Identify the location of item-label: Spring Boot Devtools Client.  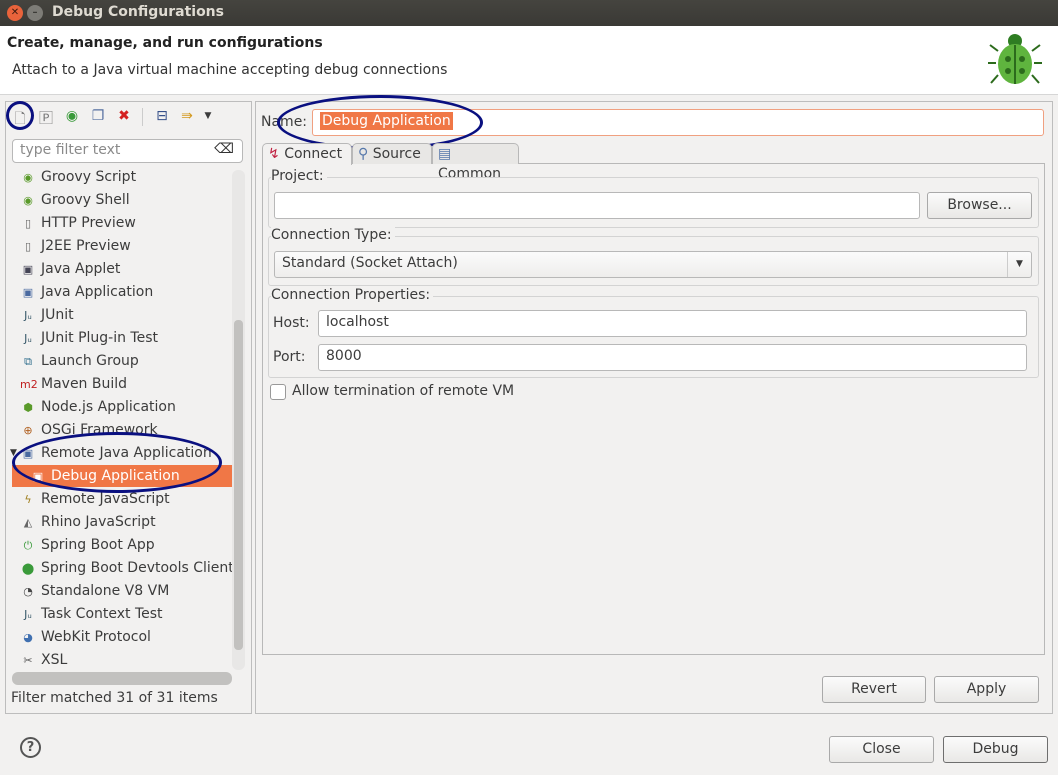
(137, 568).